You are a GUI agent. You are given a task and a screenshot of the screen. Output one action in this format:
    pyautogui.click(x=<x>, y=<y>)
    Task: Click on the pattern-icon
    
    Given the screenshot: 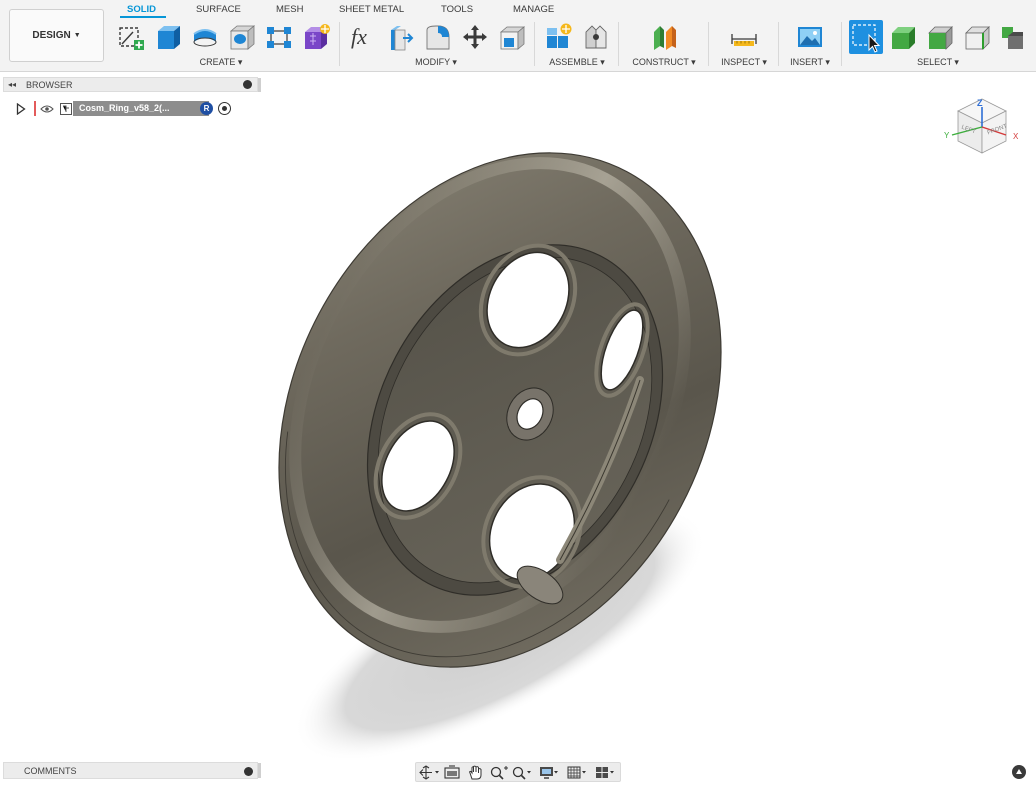 What is the action you would take?
    pyautogui.click(x=279, y=37)
    